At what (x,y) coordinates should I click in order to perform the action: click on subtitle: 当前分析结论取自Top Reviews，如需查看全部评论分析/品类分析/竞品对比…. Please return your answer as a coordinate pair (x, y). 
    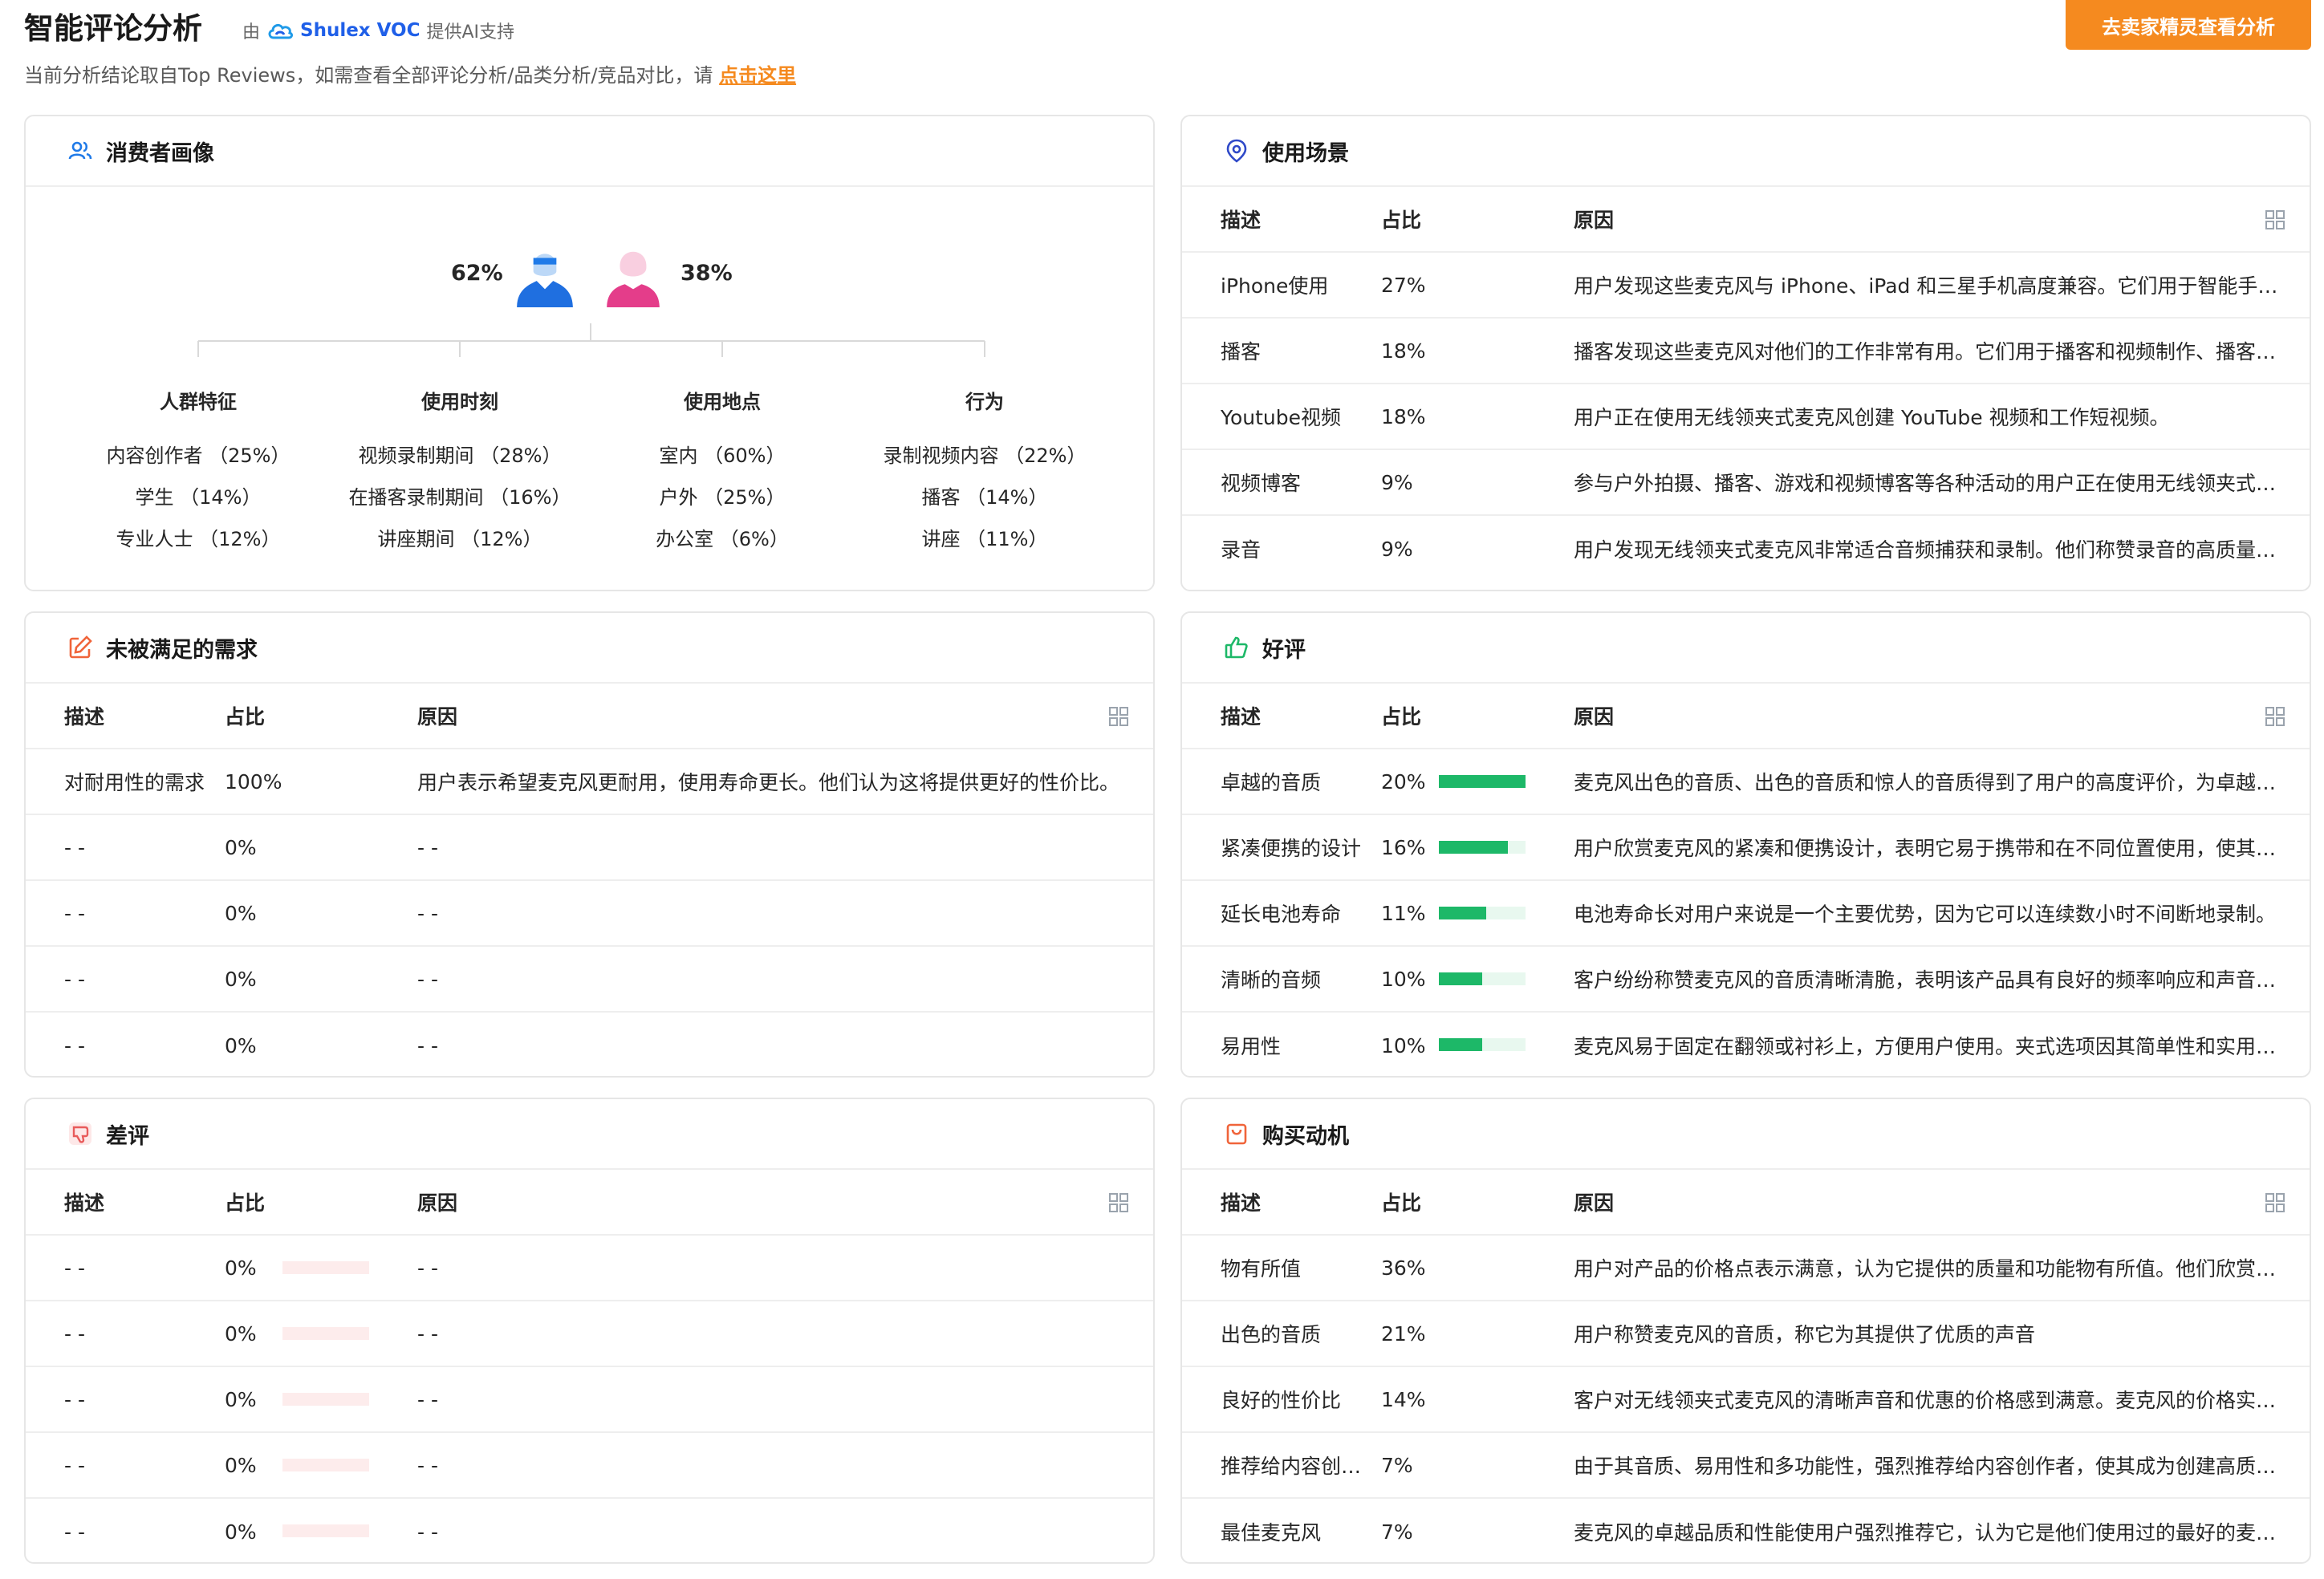
    Looking at the image, I should click on (410, 73).